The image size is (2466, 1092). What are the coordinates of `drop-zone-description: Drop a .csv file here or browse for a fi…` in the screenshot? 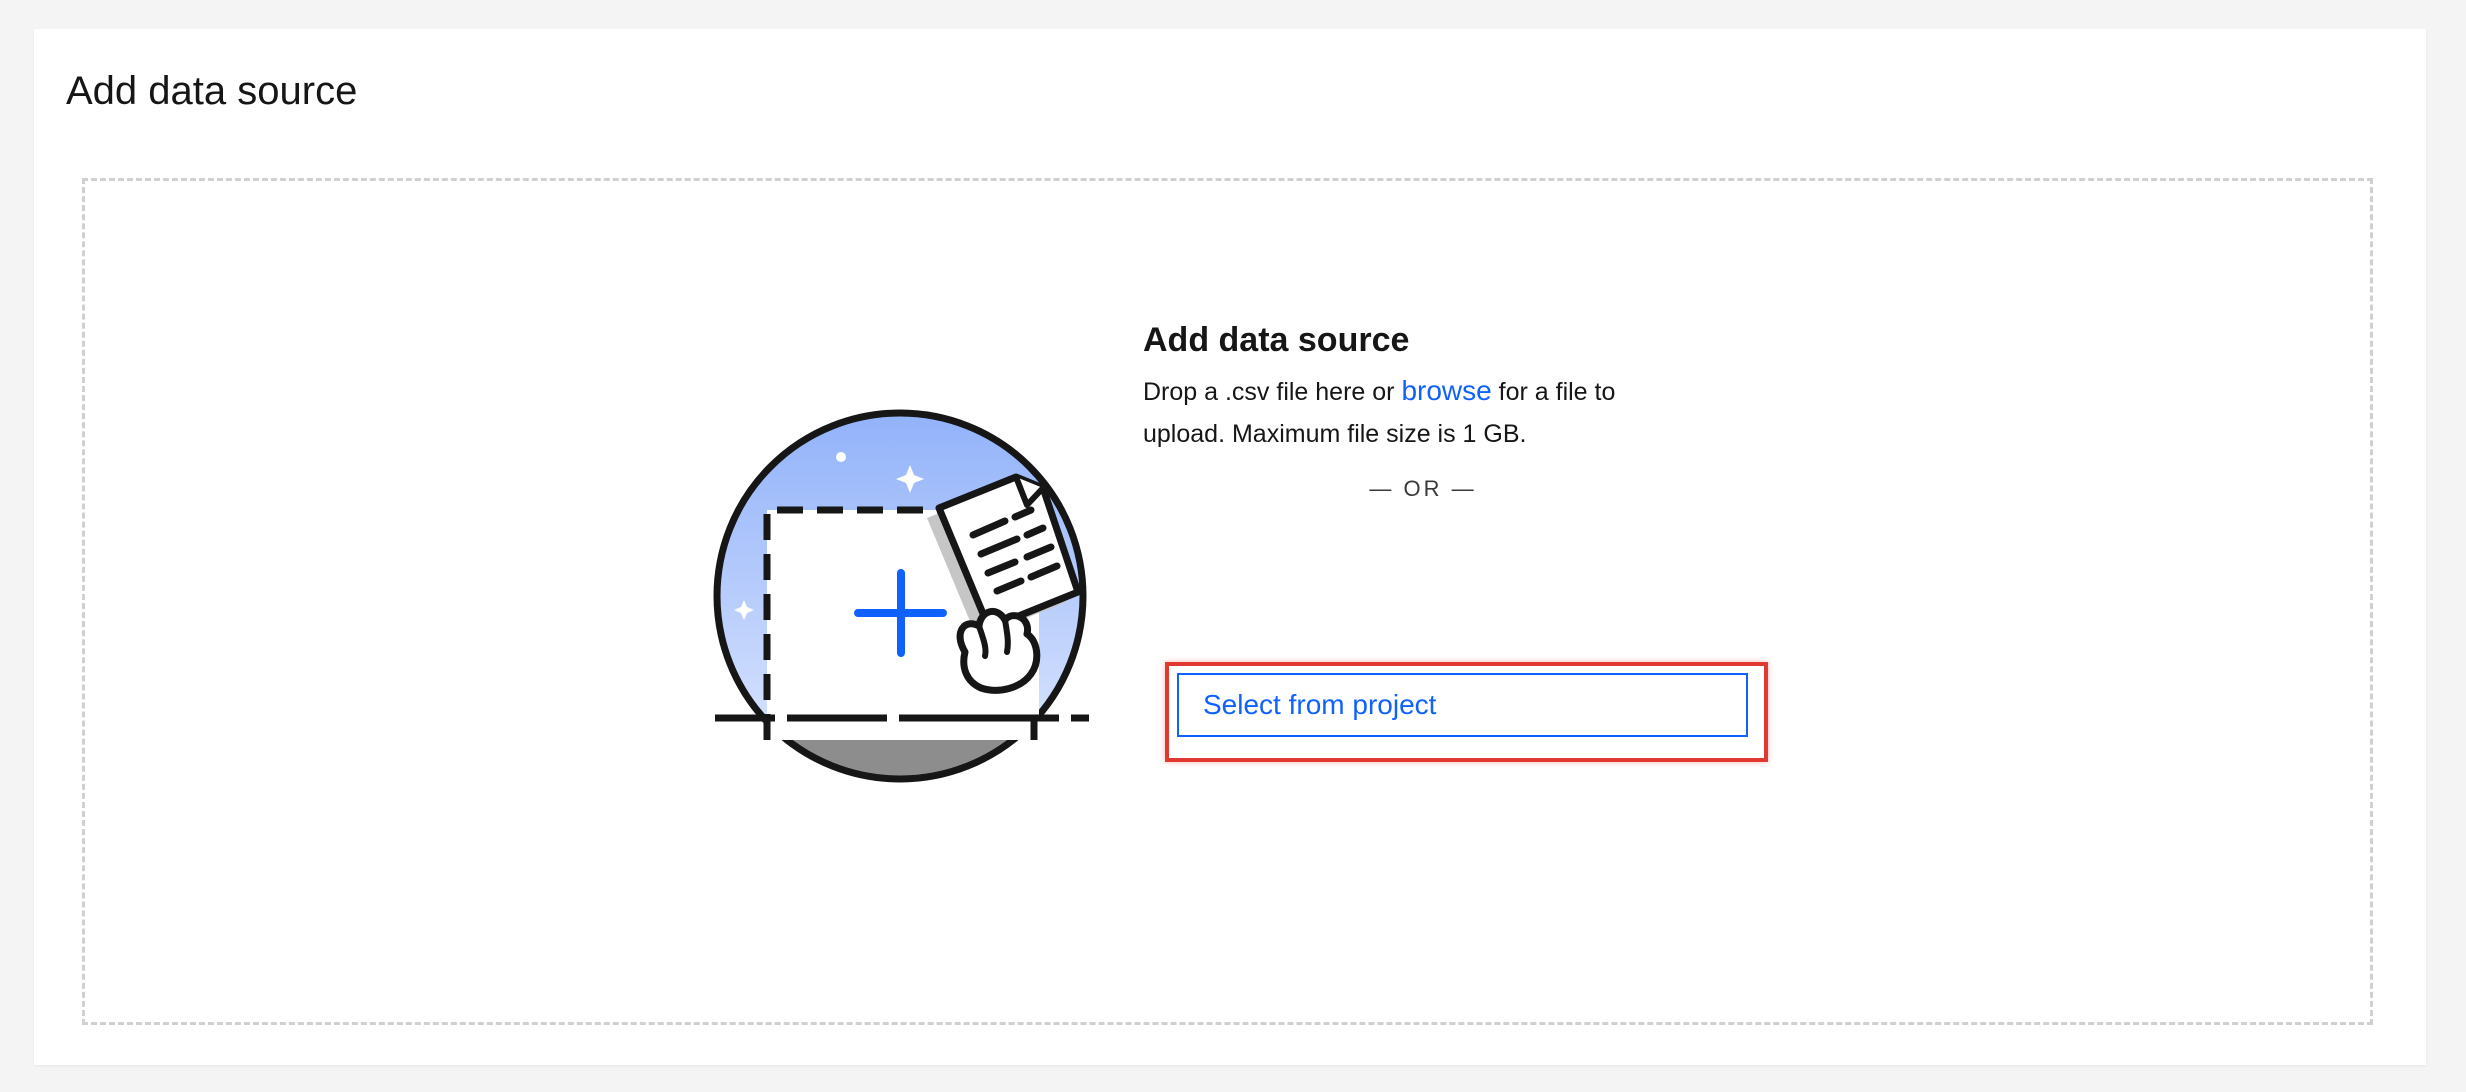 It's located at (1423, 412).